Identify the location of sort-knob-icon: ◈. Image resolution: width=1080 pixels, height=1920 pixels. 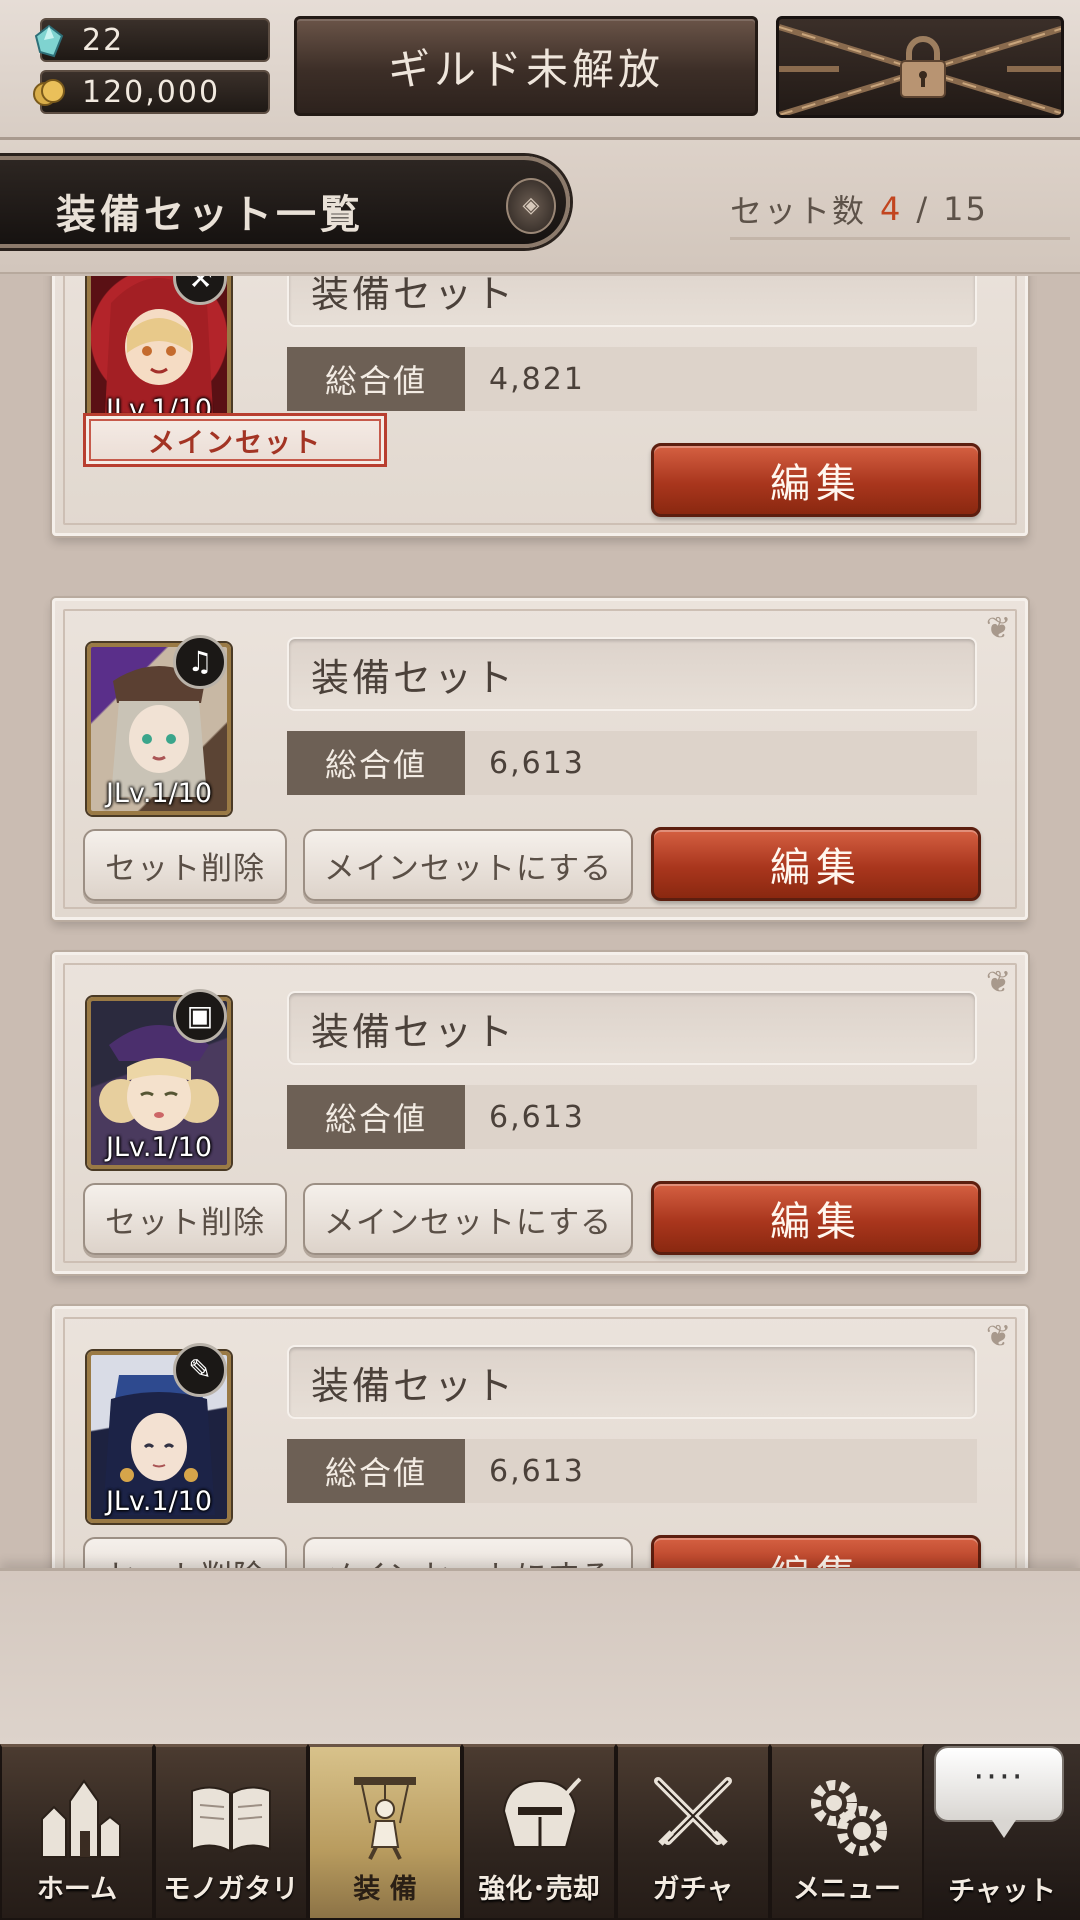
(531, 206).